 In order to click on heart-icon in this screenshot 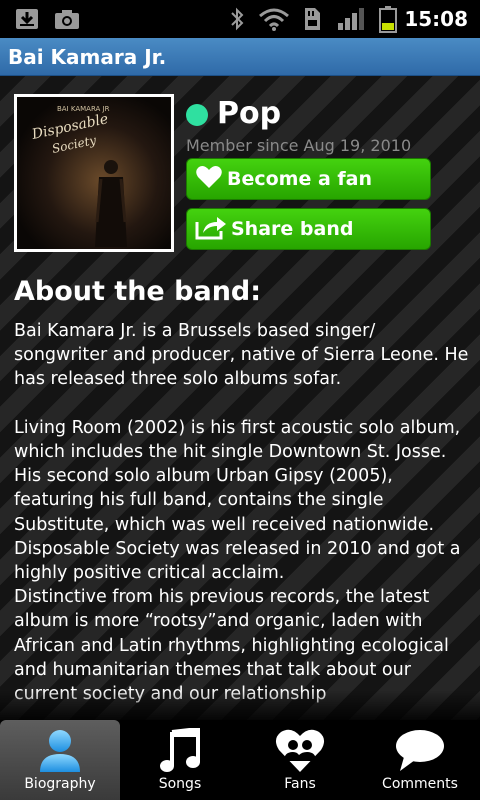, I will do `click(209, 179)`.